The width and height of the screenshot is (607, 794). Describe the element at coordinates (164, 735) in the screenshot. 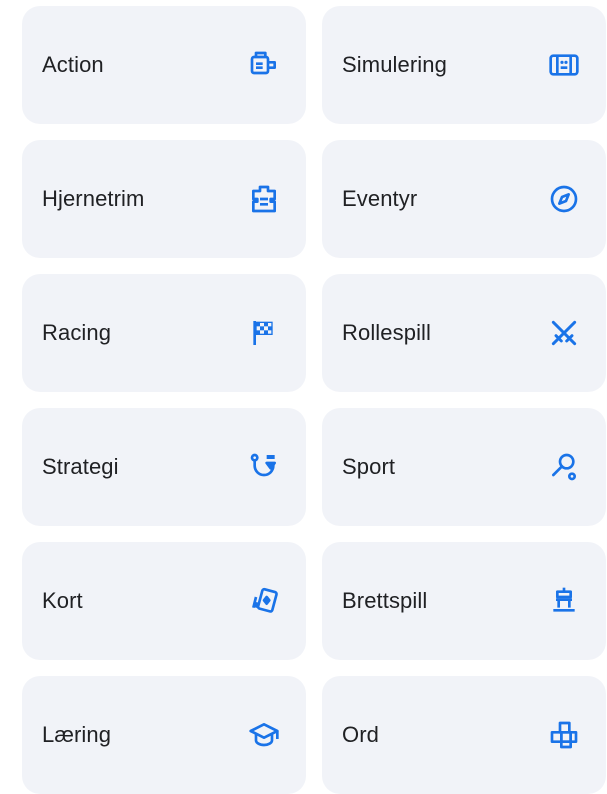

I see `category-tile-laering: Læring` at that location.